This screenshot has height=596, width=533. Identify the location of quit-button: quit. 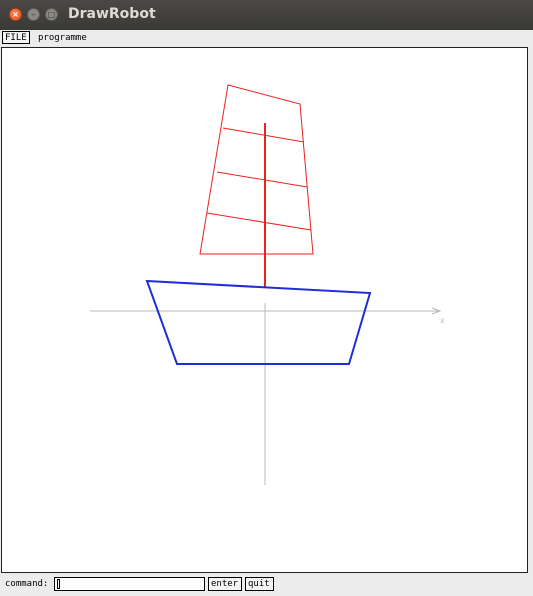
(259, 584).